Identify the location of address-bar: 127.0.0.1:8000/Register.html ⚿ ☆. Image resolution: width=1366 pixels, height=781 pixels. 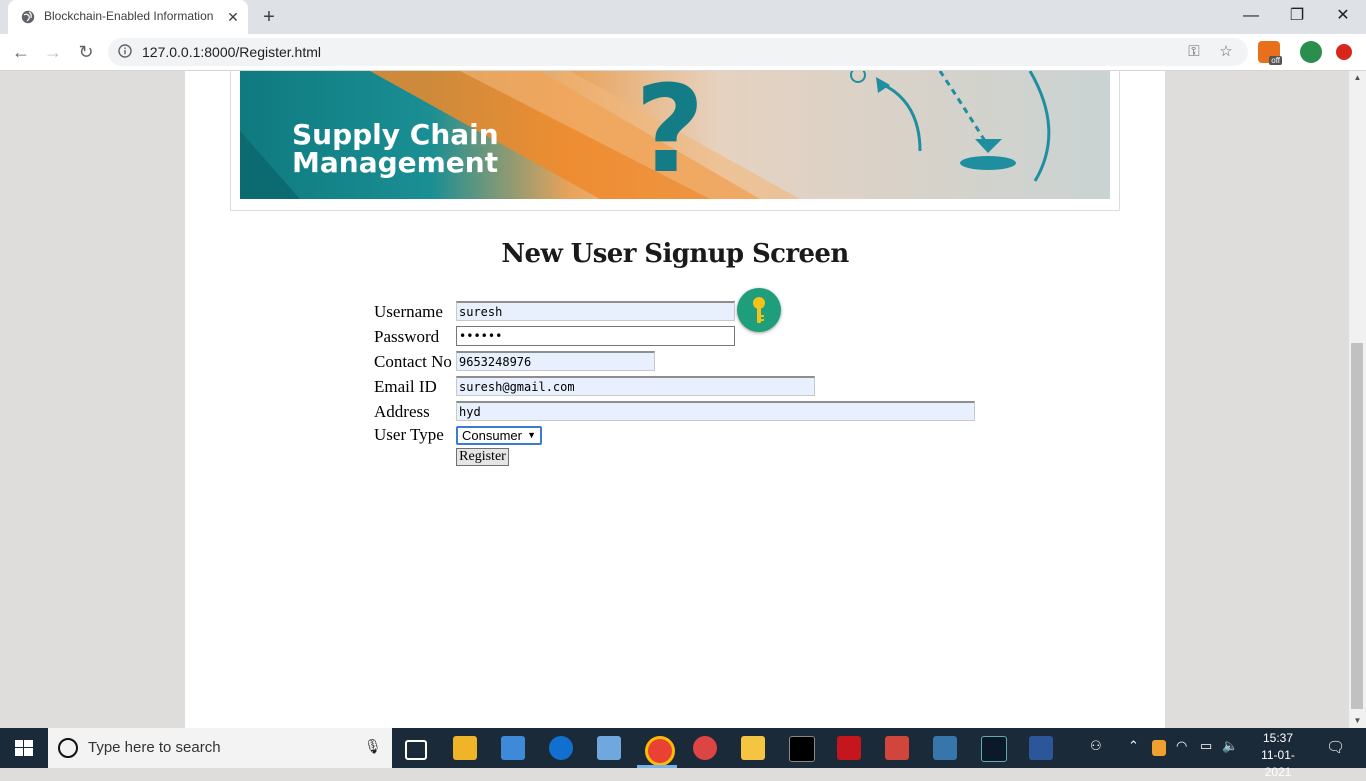
(678, 52).